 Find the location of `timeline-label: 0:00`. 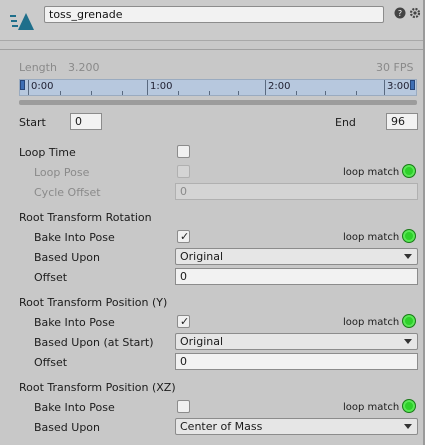

timeline-label: 0:00 is located at coordinates (42, 86).